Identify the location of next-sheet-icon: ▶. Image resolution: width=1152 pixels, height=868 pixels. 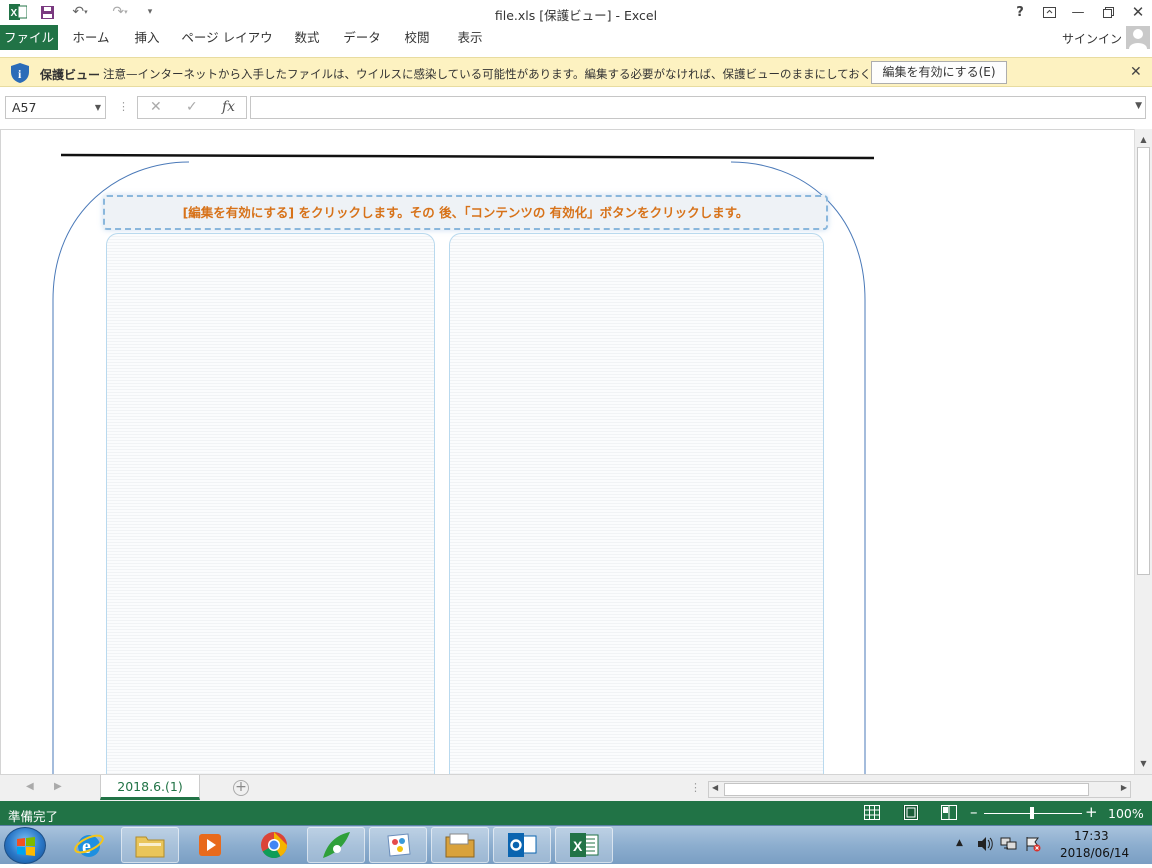
(58, 786).